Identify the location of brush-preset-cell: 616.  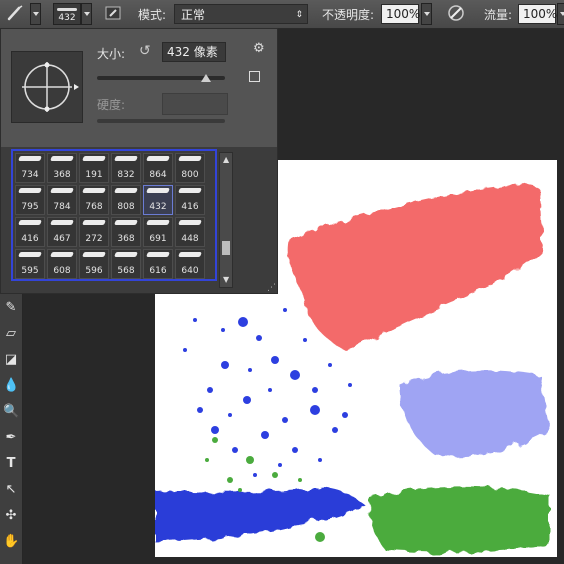
(158, 264).